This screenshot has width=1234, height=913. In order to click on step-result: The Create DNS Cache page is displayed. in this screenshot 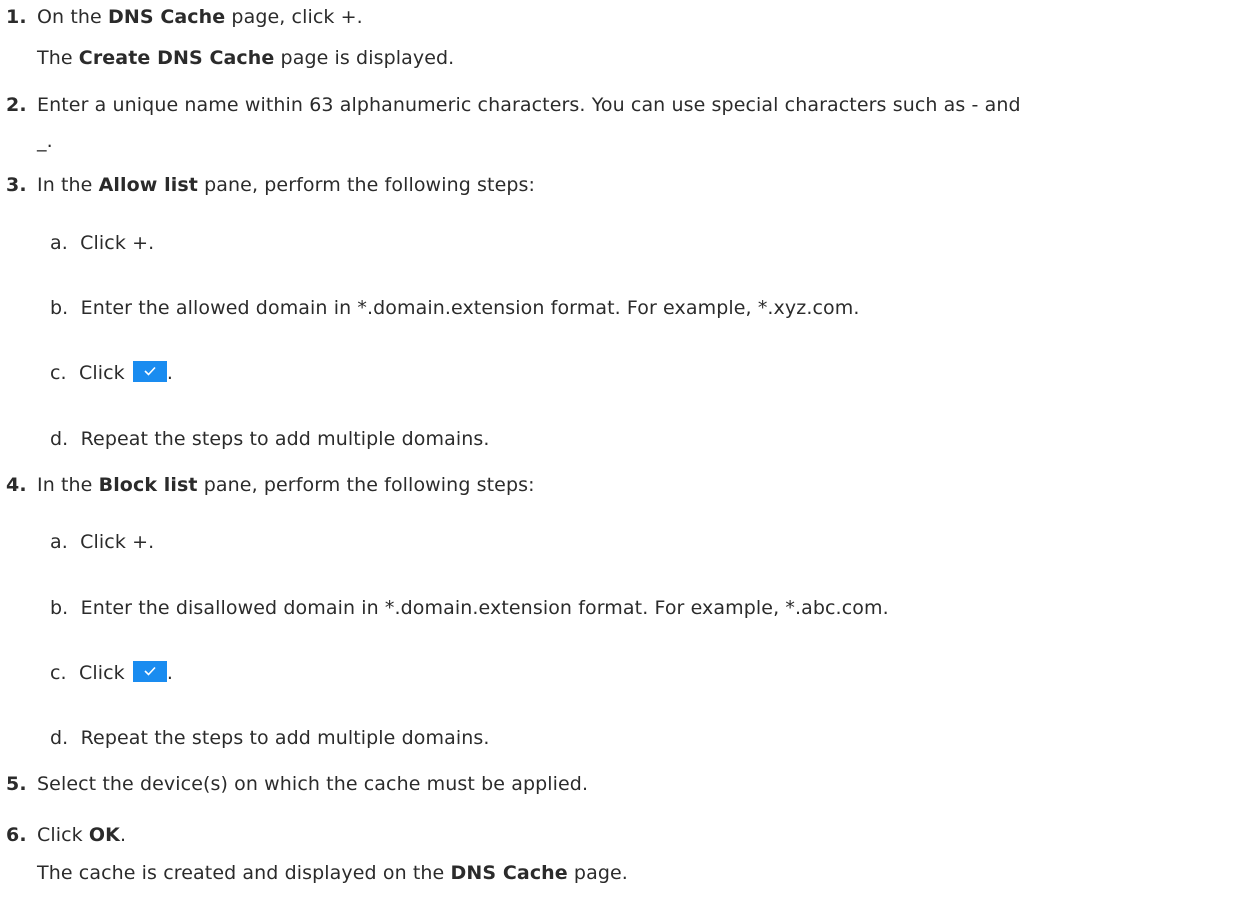, I will do `click(246, 58)`.